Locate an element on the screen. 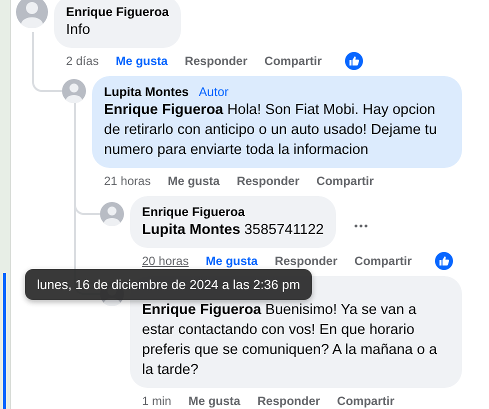 Image resolution: width=489 pixels, height=409 pixels. timestamp-link: 20 horas is located at coordinates (165, 261).